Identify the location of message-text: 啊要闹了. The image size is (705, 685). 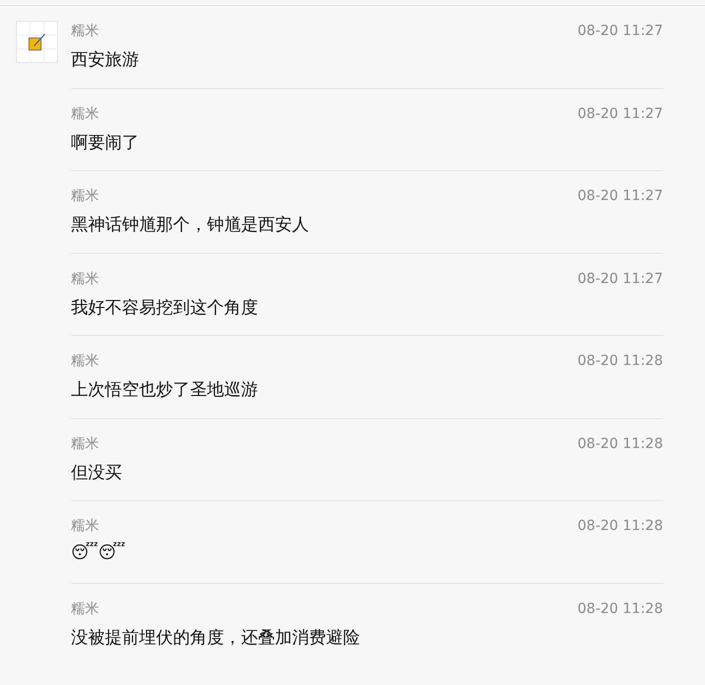
(105, 143).